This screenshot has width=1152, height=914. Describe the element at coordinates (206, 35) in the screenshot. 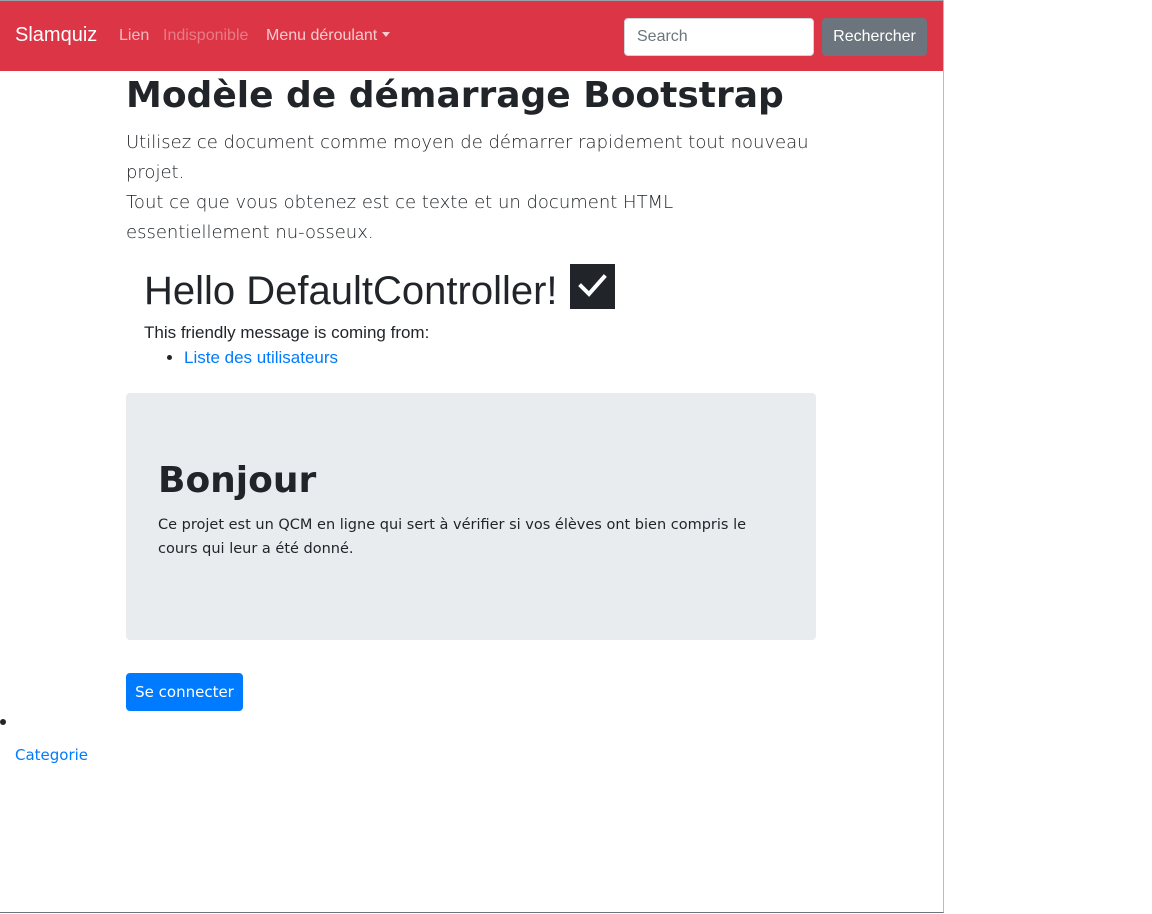

I see `nav-link-disabled: Indisponible` at that location.